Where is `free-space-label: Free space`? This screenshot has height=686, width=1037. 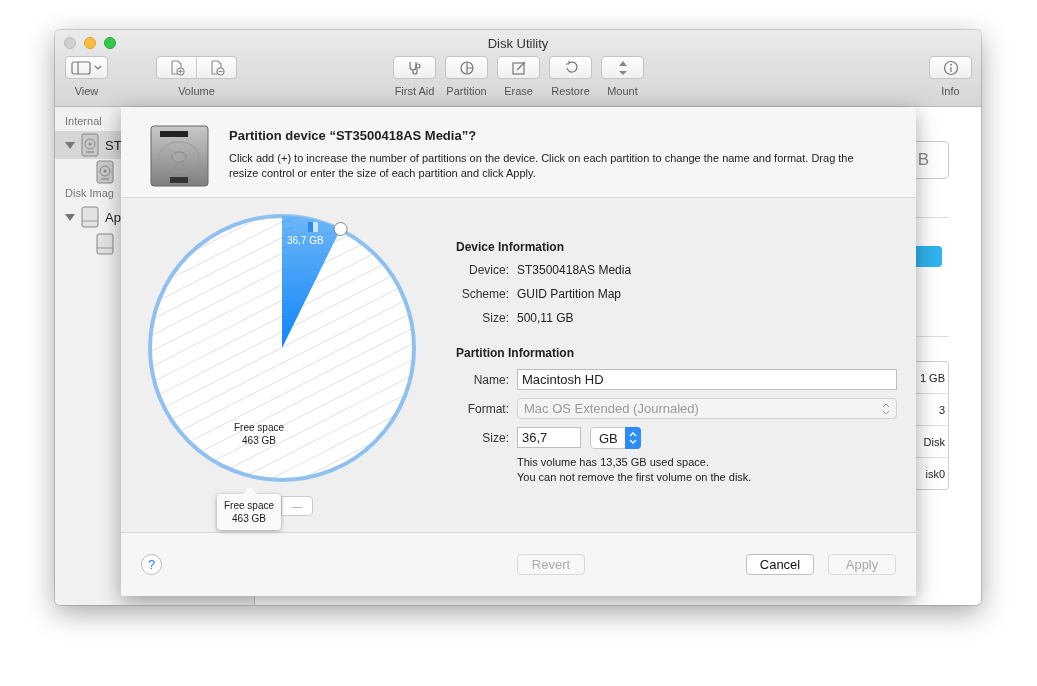
free-space-label: Free space is located at coordinates (259, 427).